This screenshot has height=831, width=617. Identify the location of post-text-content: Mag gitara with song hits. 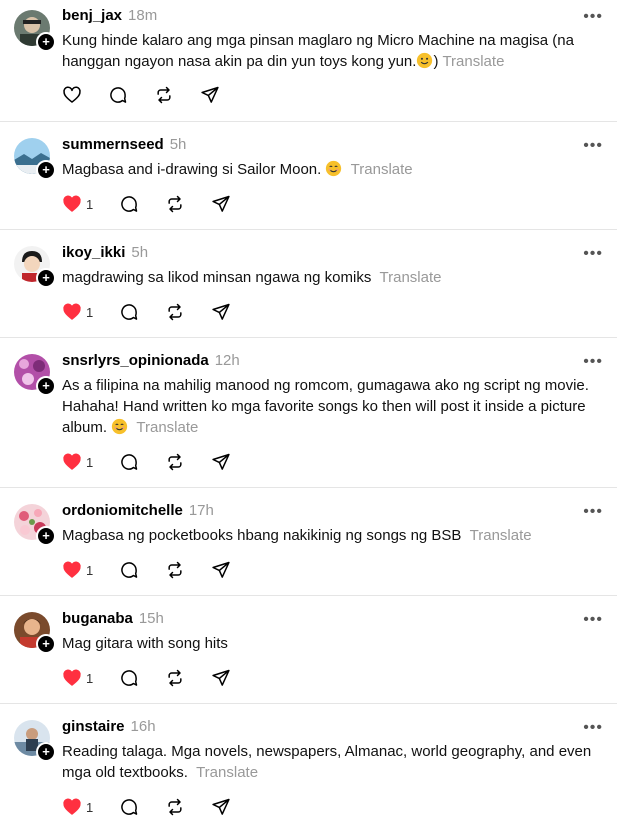
(145, 643).